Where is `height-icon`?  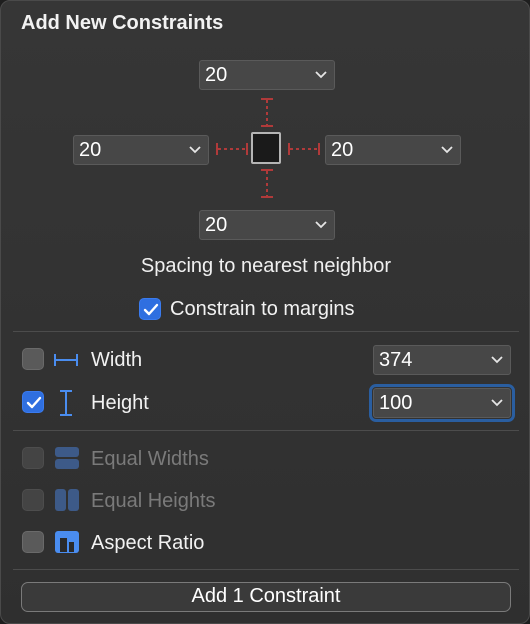 height-icon is located at coordinates (66, 403).